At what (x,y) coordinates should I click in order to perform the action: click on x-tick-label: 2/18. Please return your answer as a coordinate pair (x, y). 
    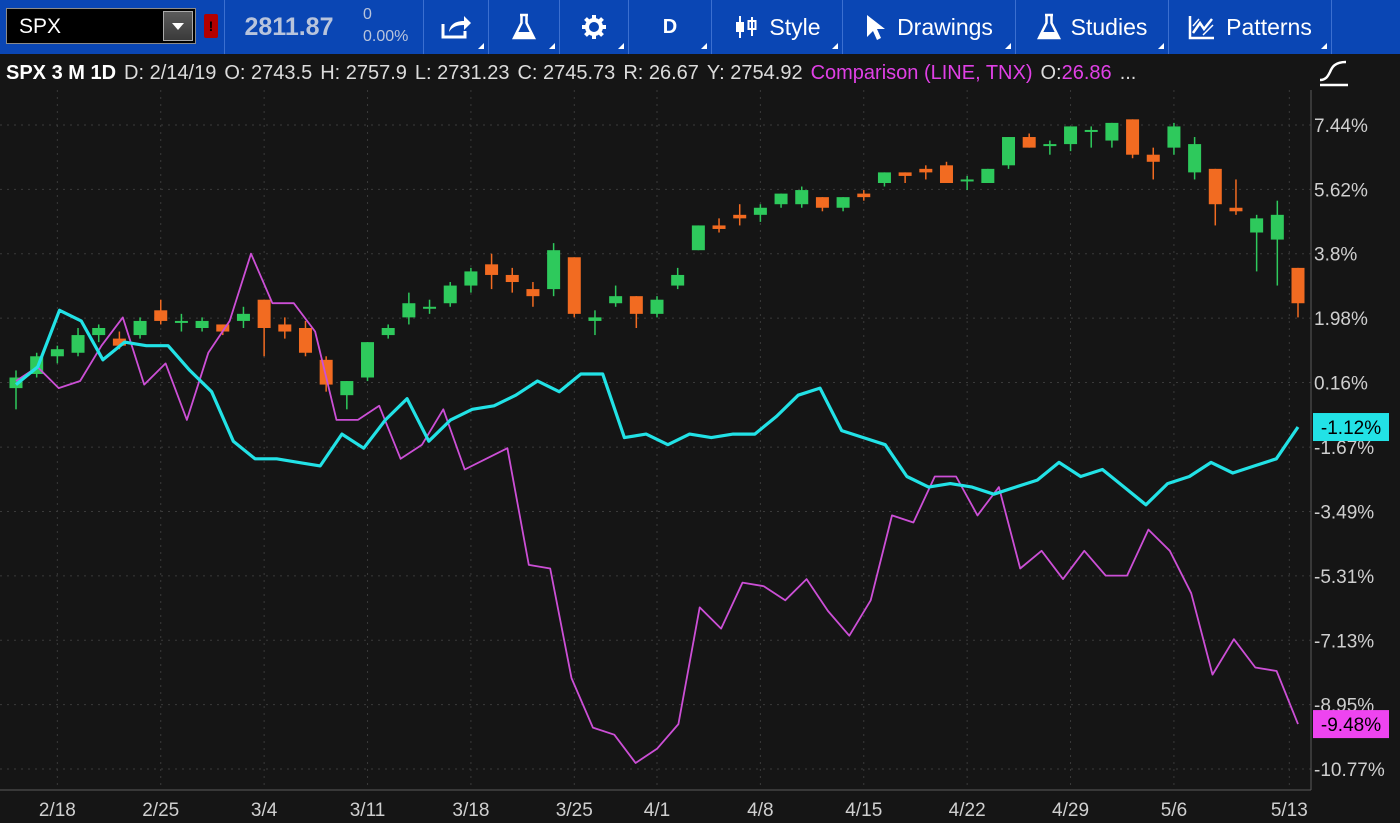
    Looking at the image, I should click on (57, 810).